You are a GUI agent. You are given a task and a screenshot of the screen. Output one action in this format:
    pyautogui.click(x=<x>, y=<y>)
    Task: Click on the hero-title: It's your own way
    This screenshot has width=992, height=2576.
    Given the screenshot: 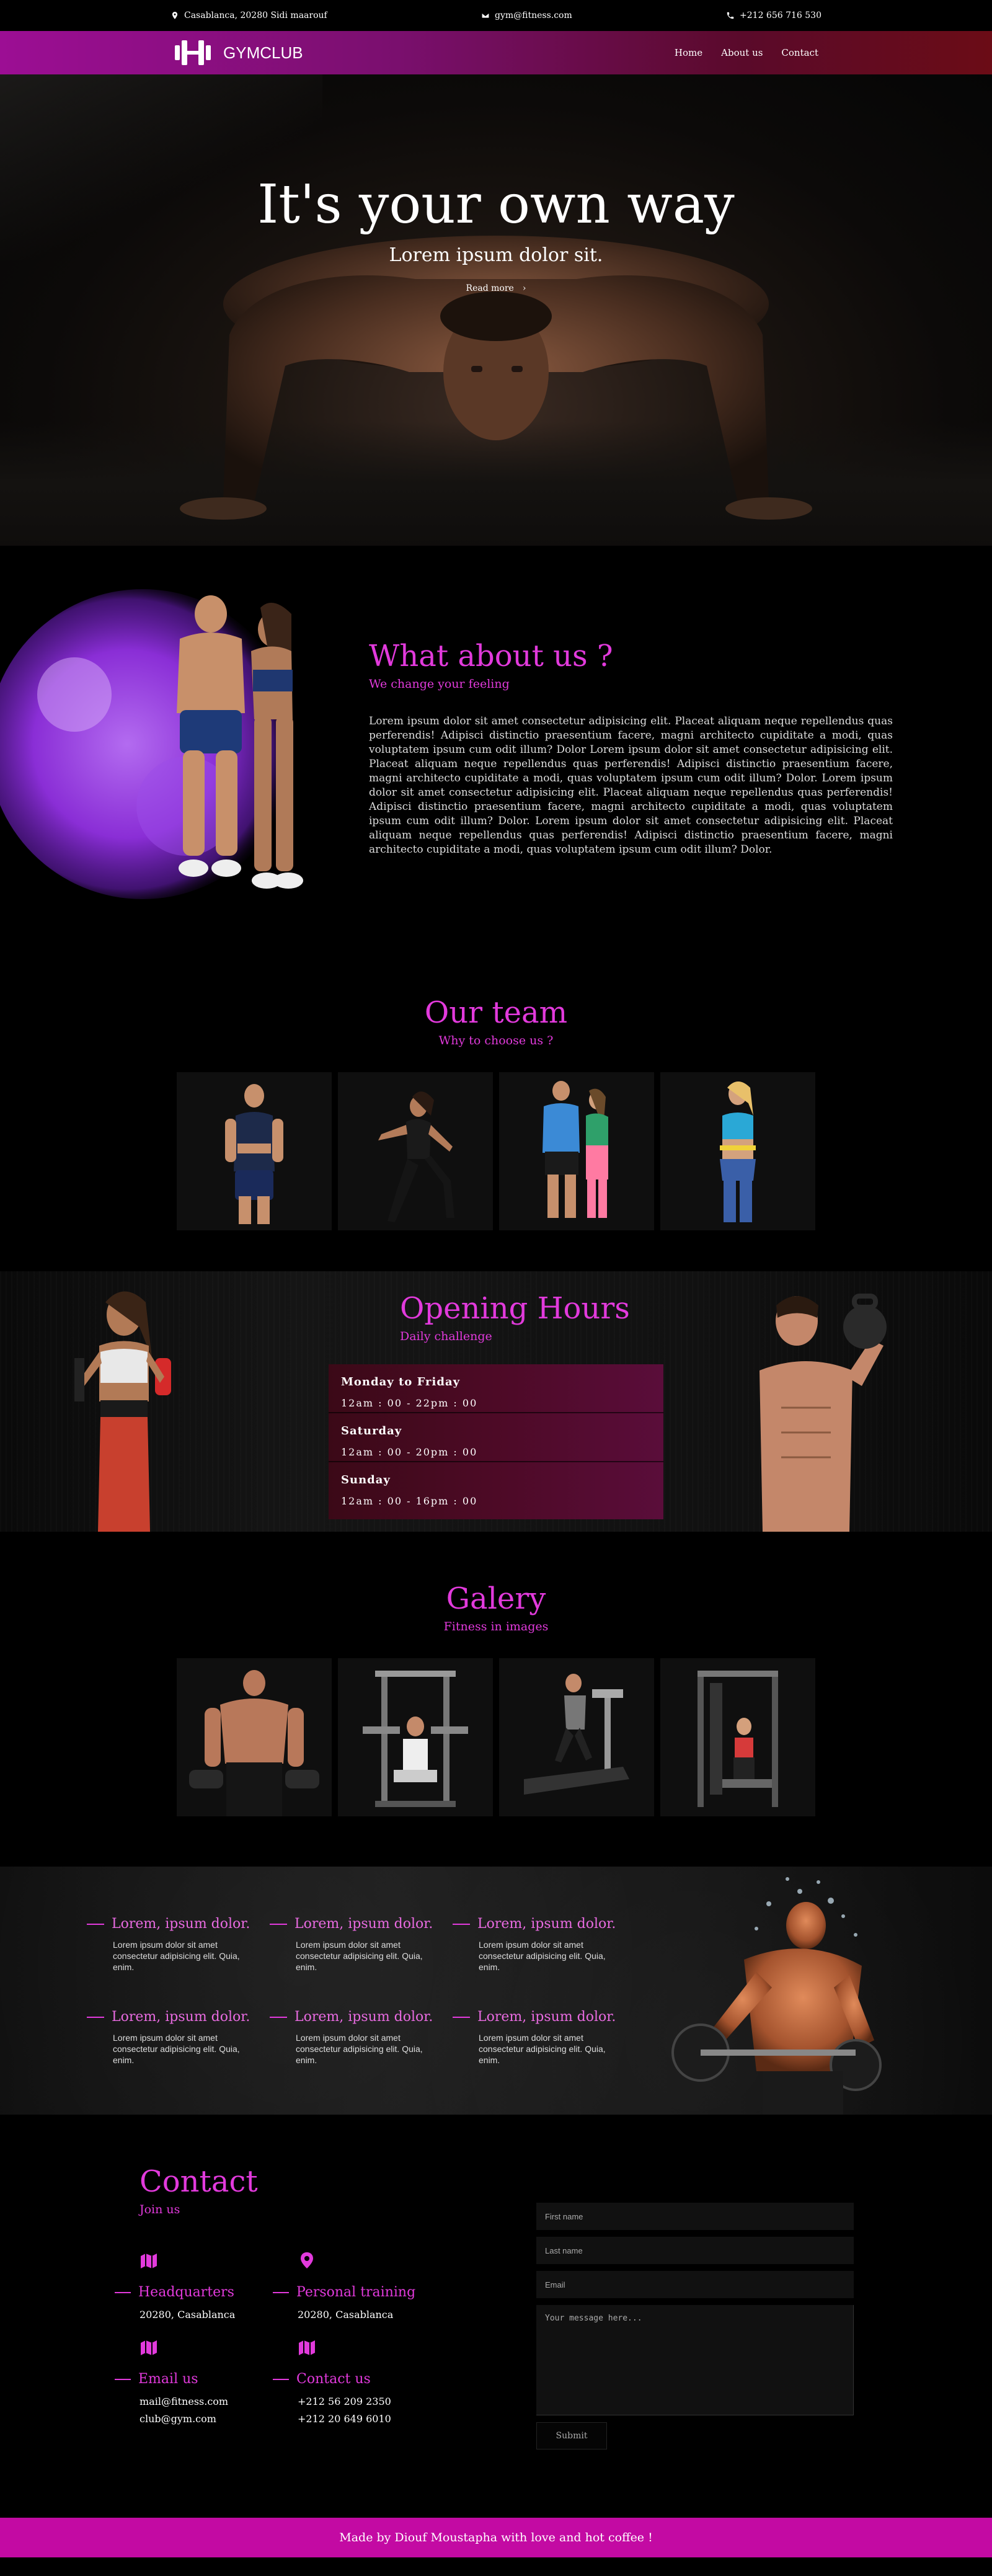 What is the action you would take?
    pyautogui.click(x=496, y=205)
    